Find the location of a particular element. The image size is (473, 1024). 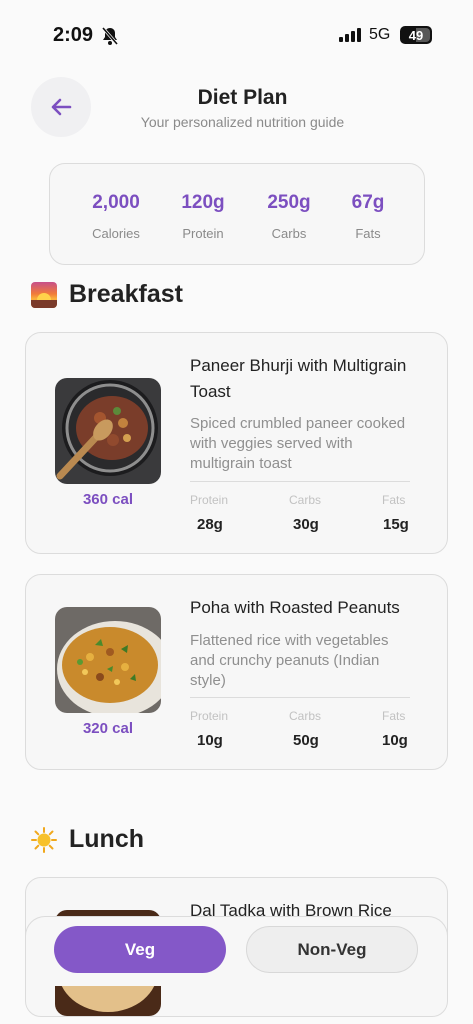

section-breakfast: Breakfast is located at coordinates (107, 294).